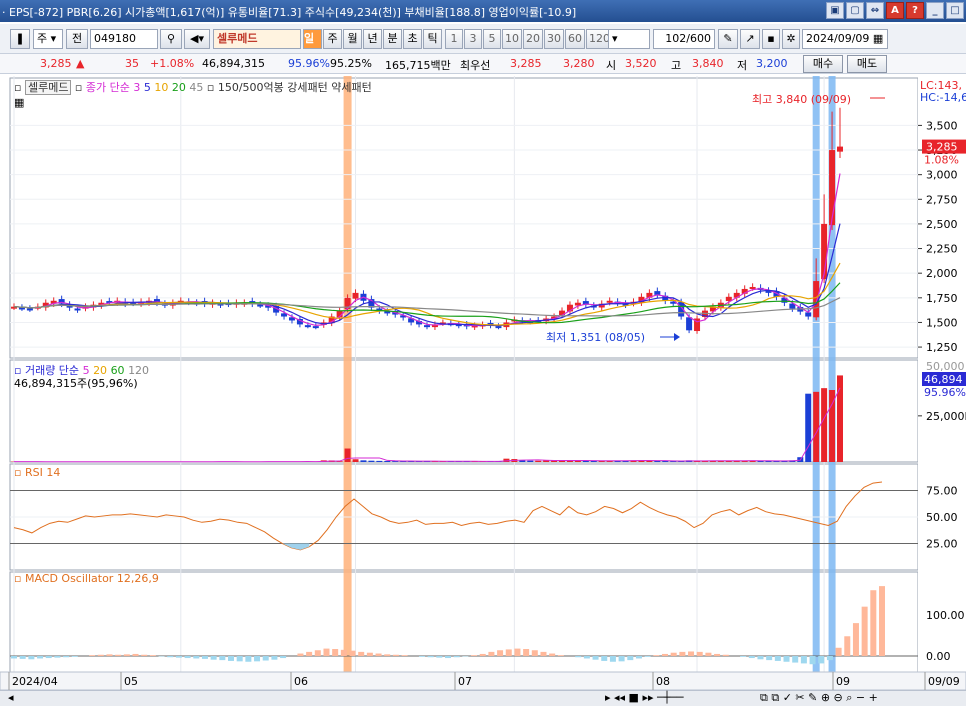  Describe the element at coordinates (197, 39) in the screenshot. I see `speaker-icon: ◀▾` at that location.